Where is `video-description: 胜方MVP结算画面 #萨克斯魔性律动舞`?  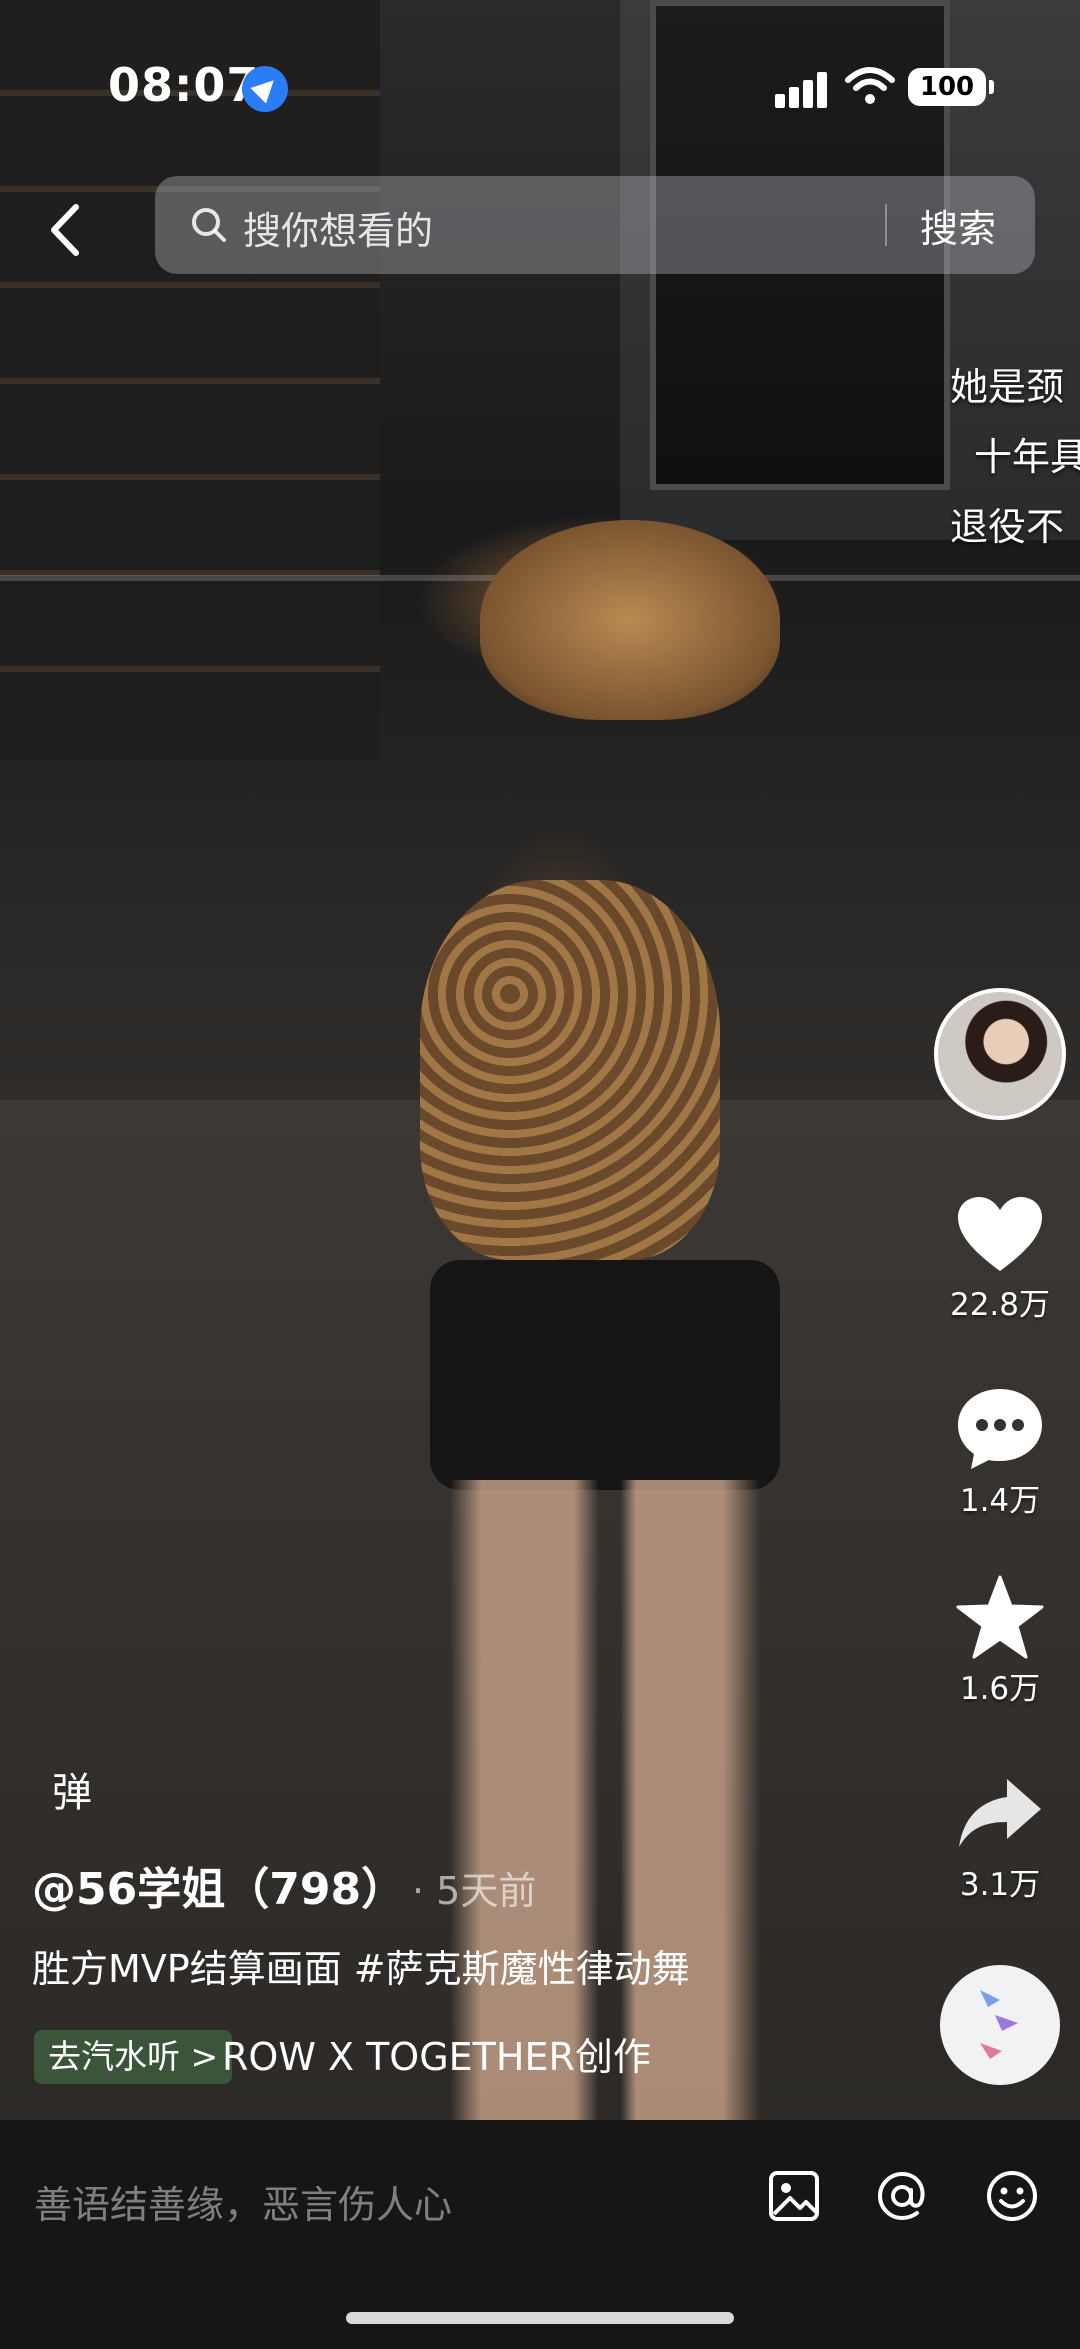 video-description: 胜方MVP结算画面 #萨克斯魔性律动舞 is located at coordinates (361, 1965).